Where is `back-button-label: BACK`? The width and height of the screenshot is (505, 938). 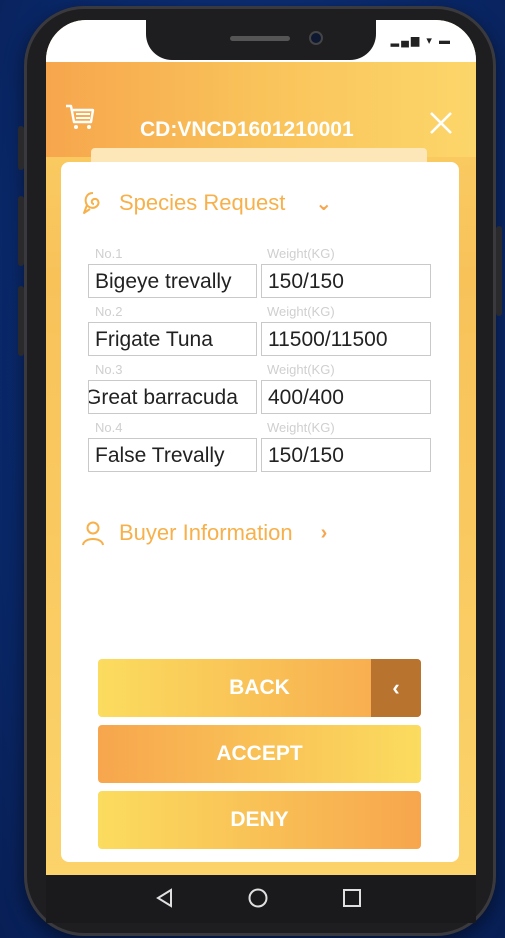
back-button-label: BACK is located at coordinates (259, 687).